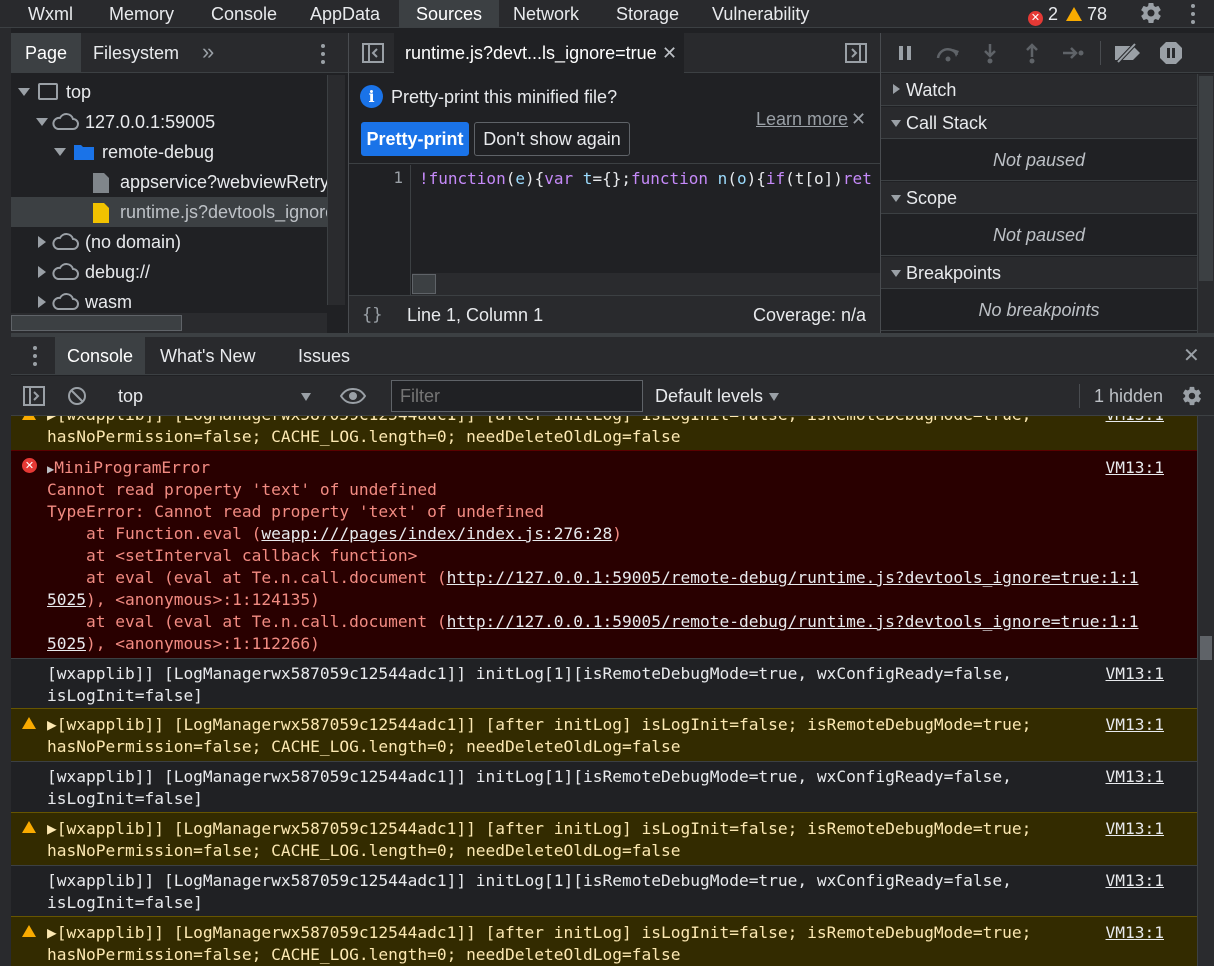  I want to click on console-scroll-thumb, so click(1206, 648).